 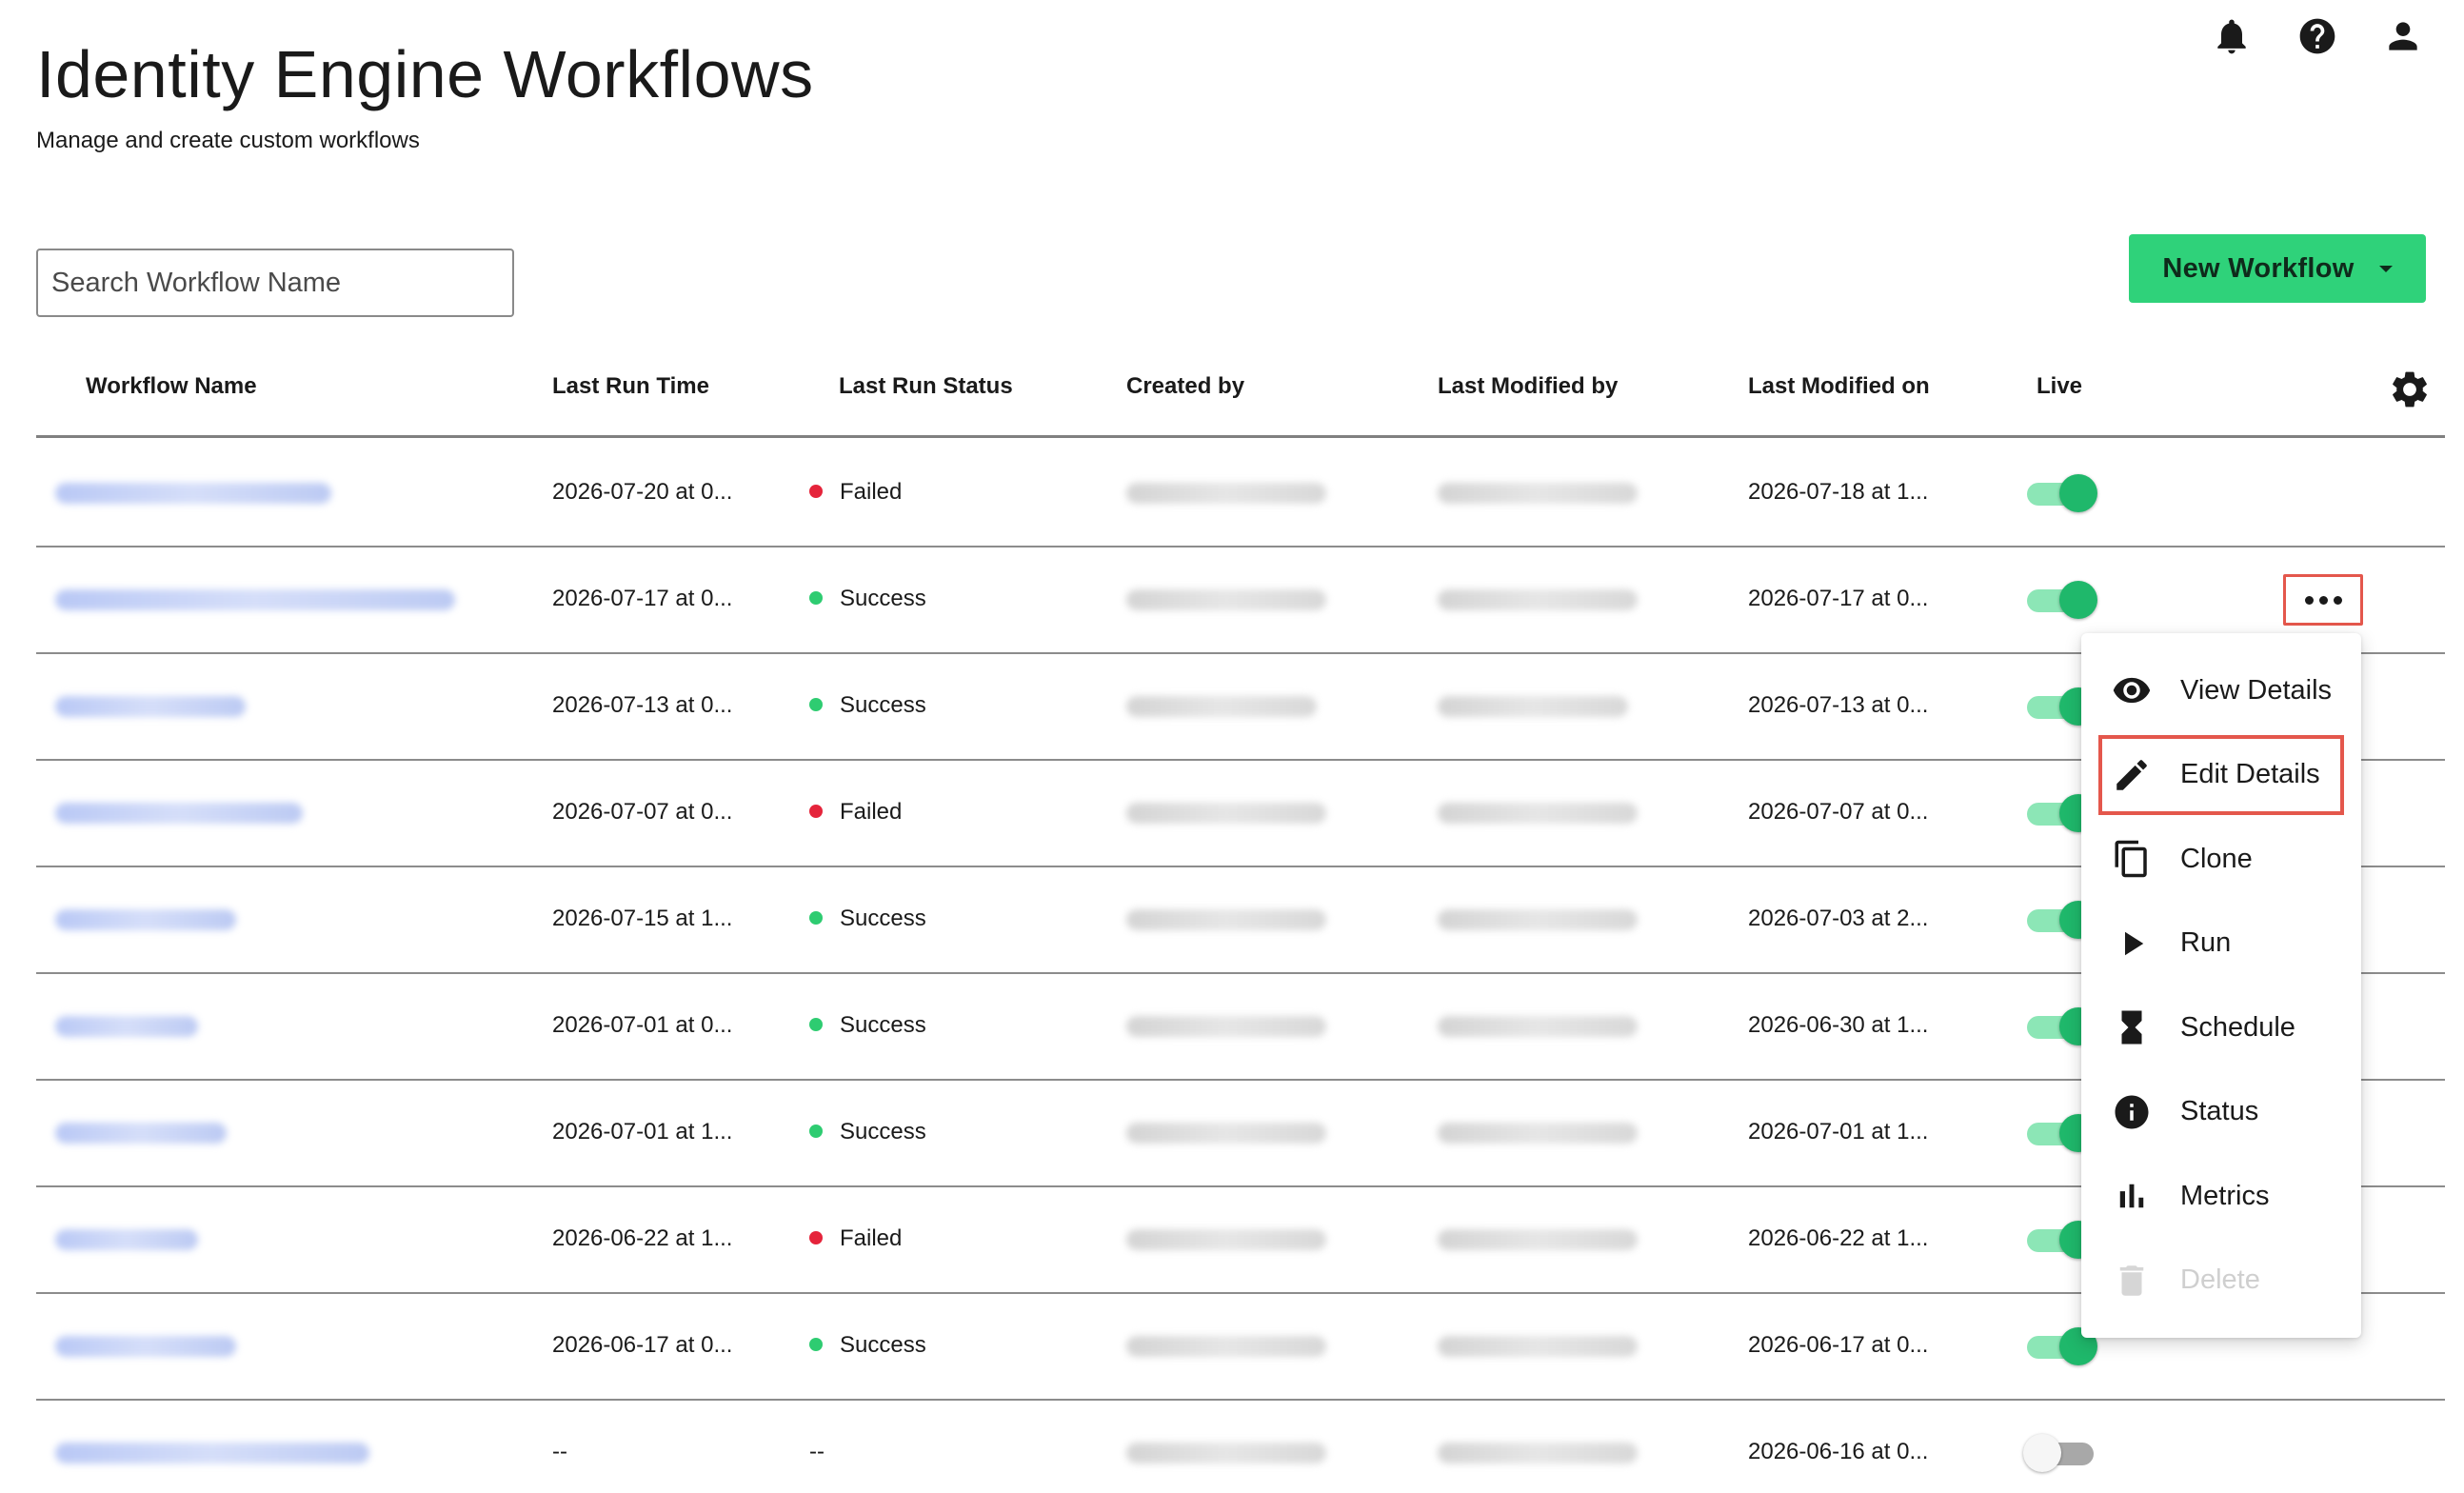 I want to click on menu-item-schedule: Schedule, so click(x=2221, y=1027).